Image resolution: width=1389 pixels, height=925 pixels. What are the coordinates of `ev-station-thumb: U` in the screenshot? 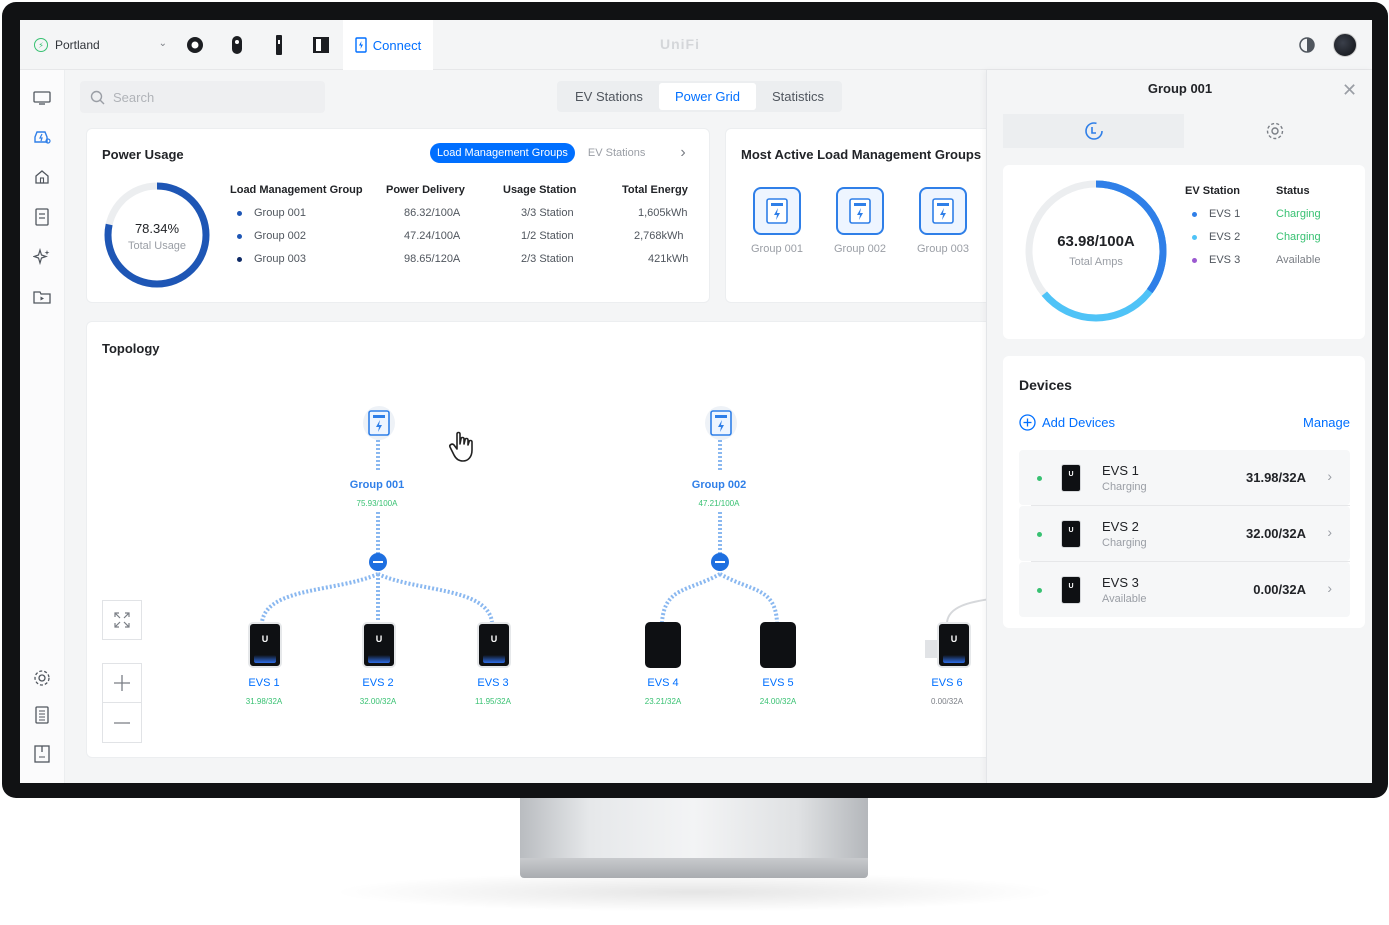 It's located at (1071, 534).